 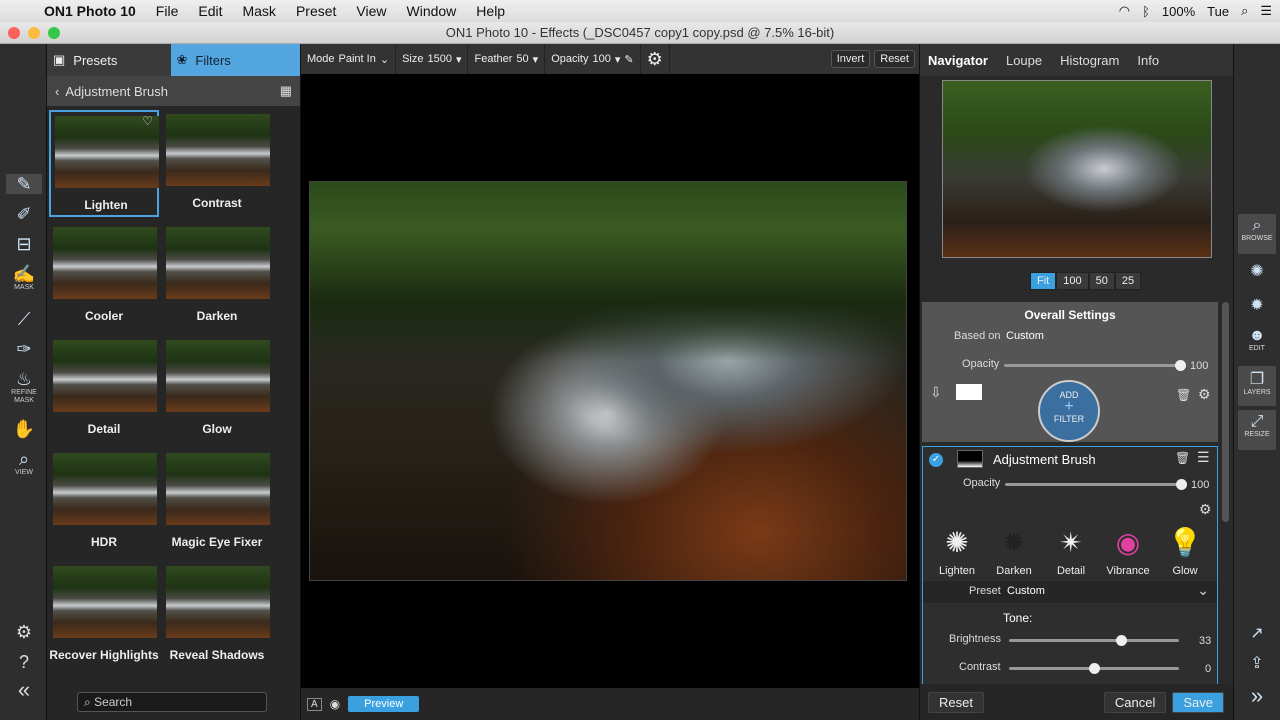 I want to click on reset-button: Reset, so click(x=956, y=702).